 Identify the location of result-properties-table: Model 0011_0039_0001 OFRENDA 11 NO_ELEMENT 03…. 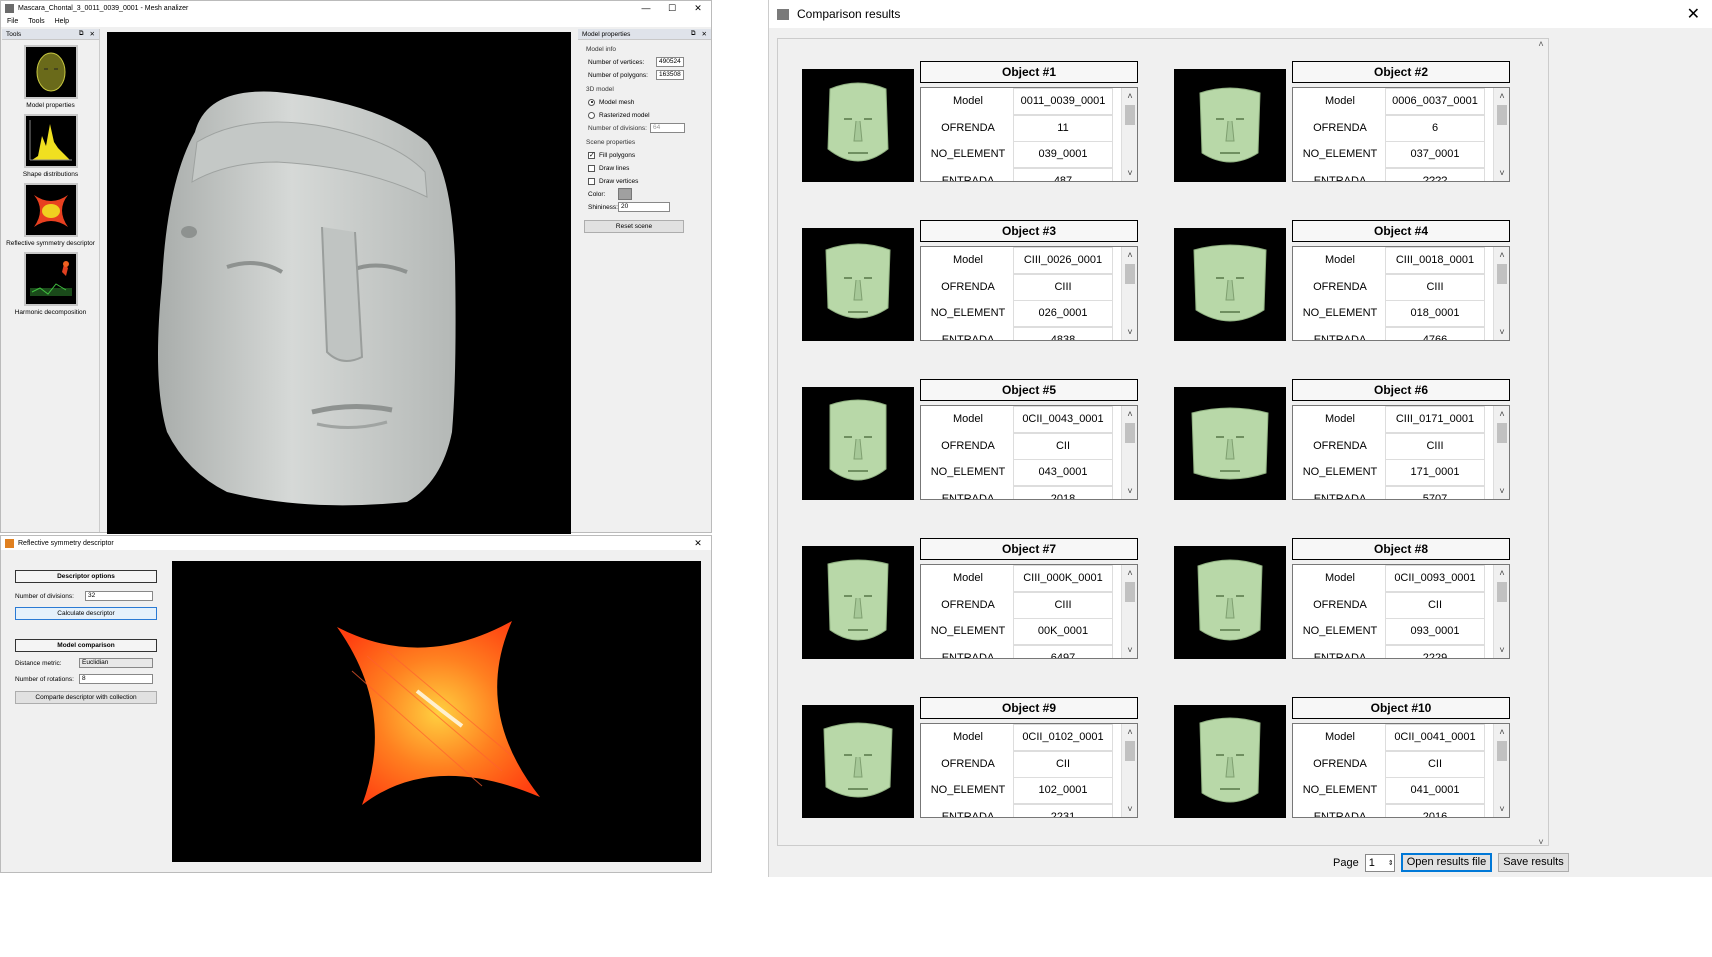
(1029, 134).